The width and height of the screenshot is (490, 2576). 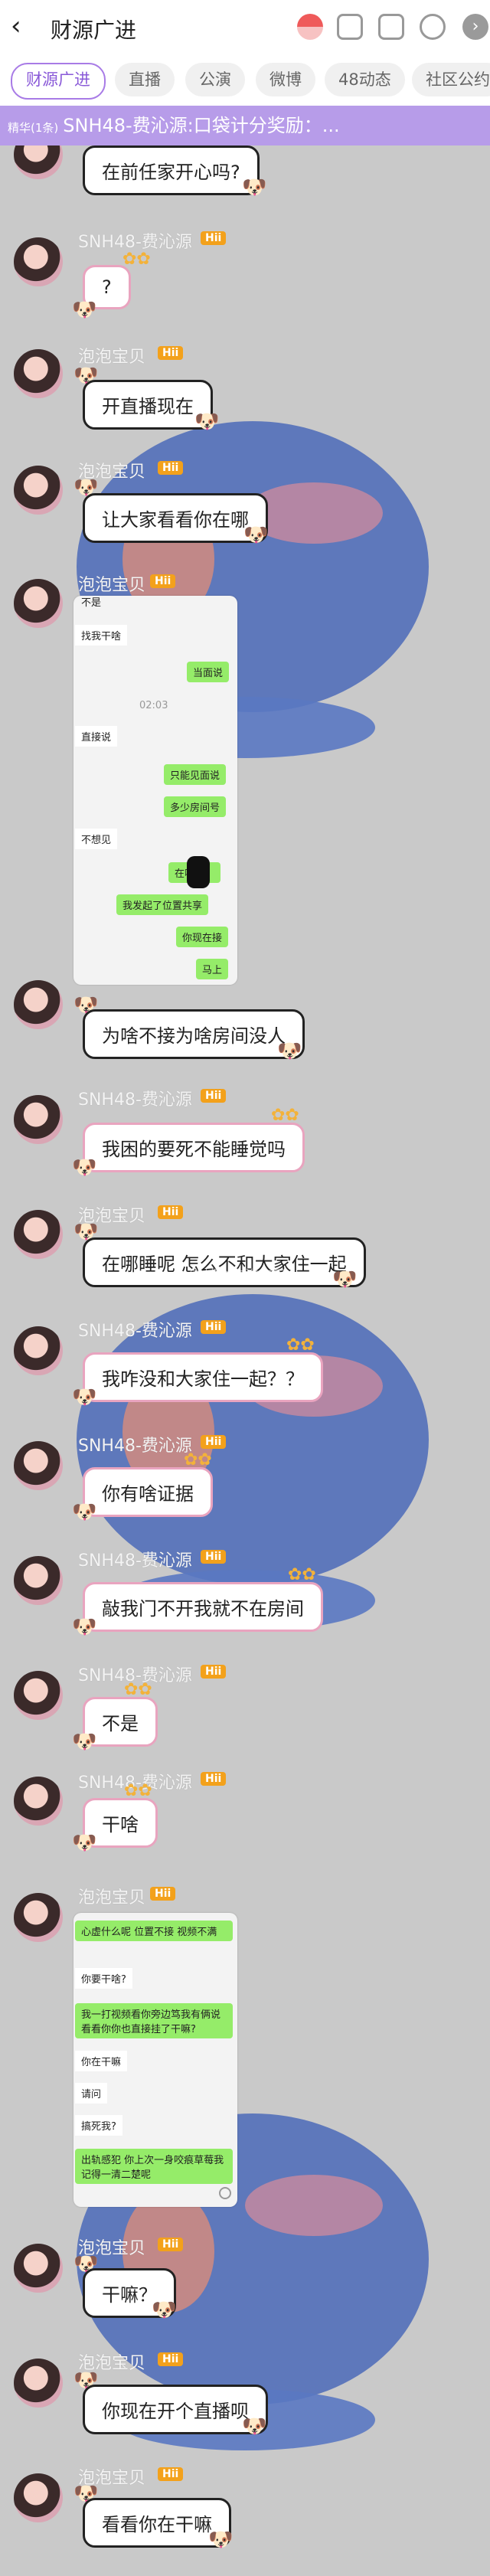 What do you see at coordinates (145, 79) in the screenshot?
I see `tab-live: 直播` at bounding box center [145, 79].